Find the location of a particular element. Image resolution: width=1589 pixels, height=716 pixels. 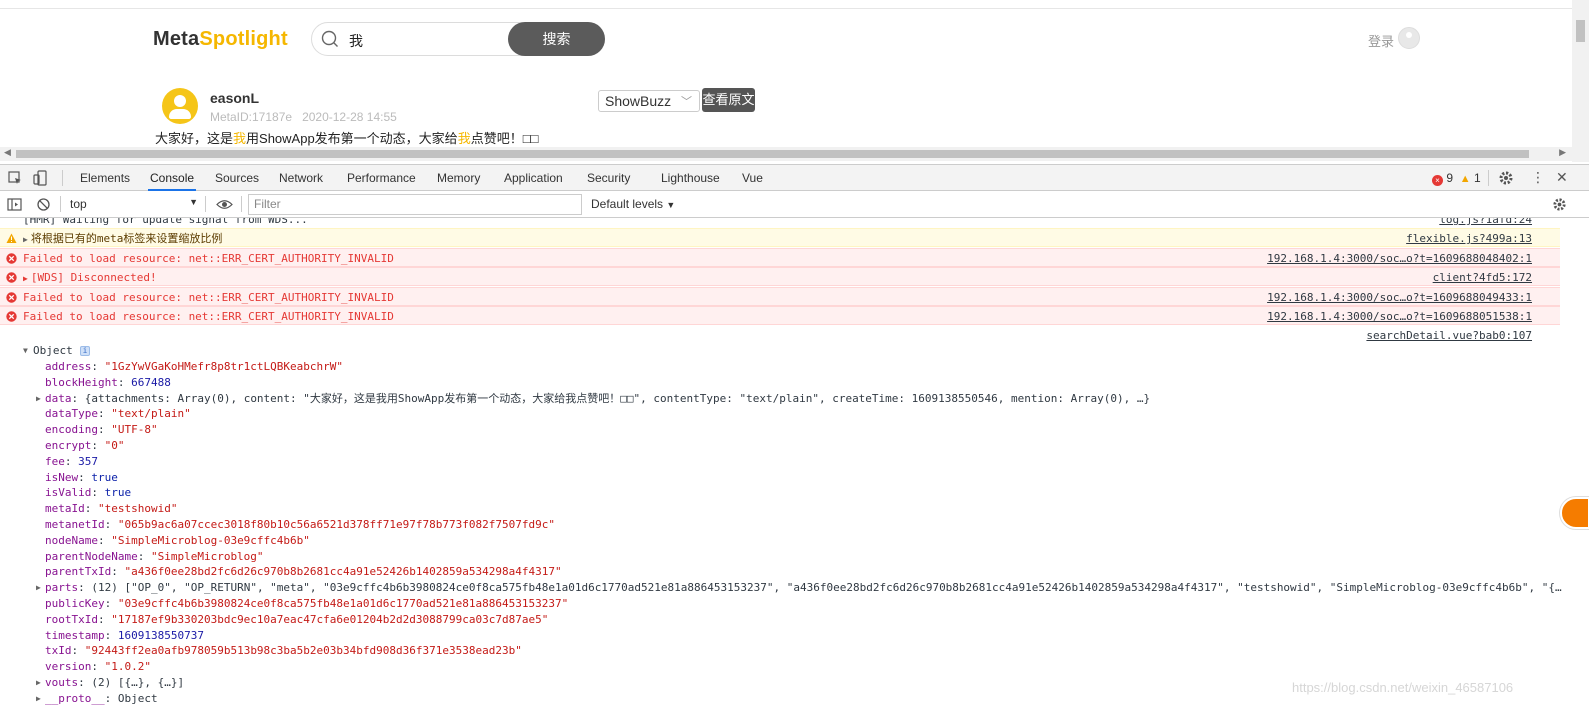

warning-icon is located at coordinates (11, 238).